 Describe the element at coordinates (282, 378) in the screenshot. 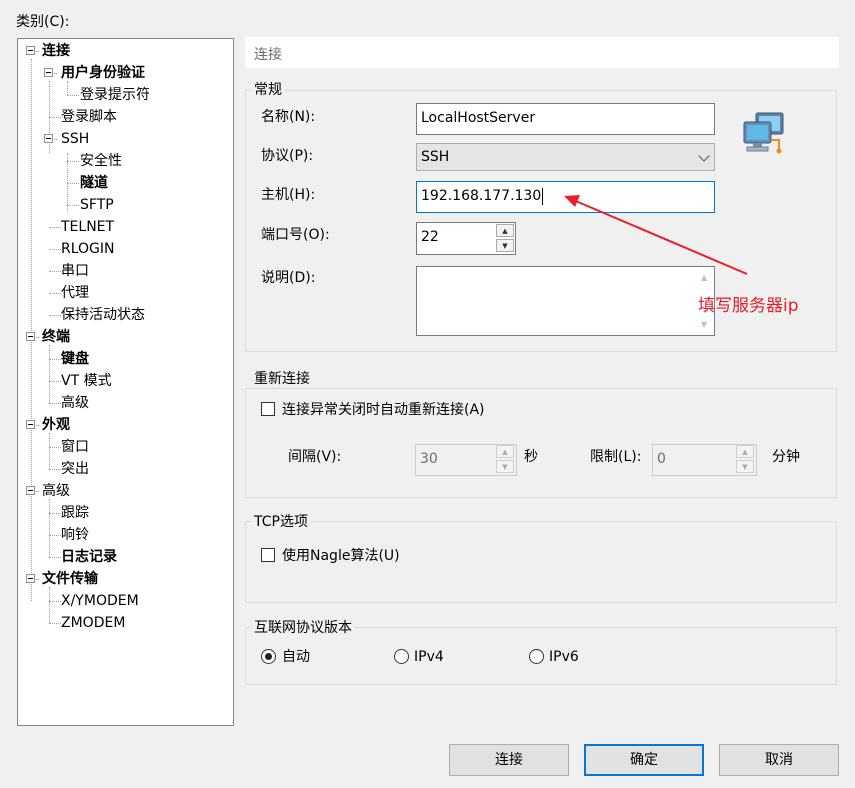

I see `reconnect-group-title: 重新连接` at that location.